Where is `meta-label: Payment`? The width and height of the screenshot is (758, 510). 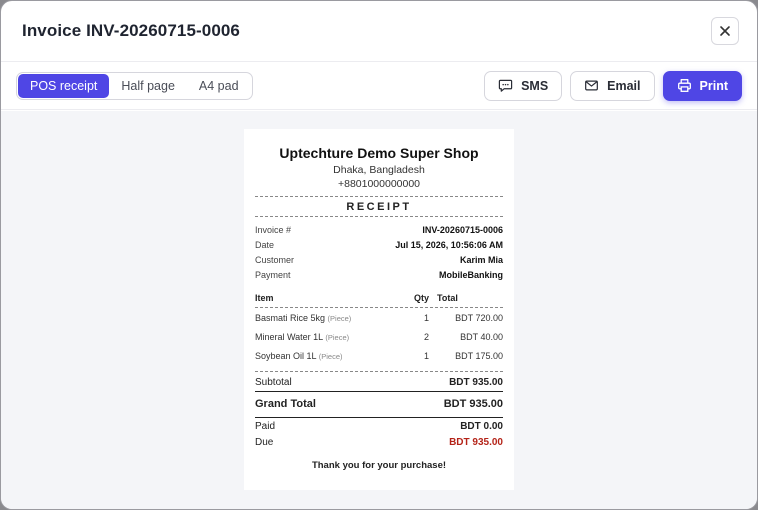 meta-label: Payment is located at coordinates (273, 275).